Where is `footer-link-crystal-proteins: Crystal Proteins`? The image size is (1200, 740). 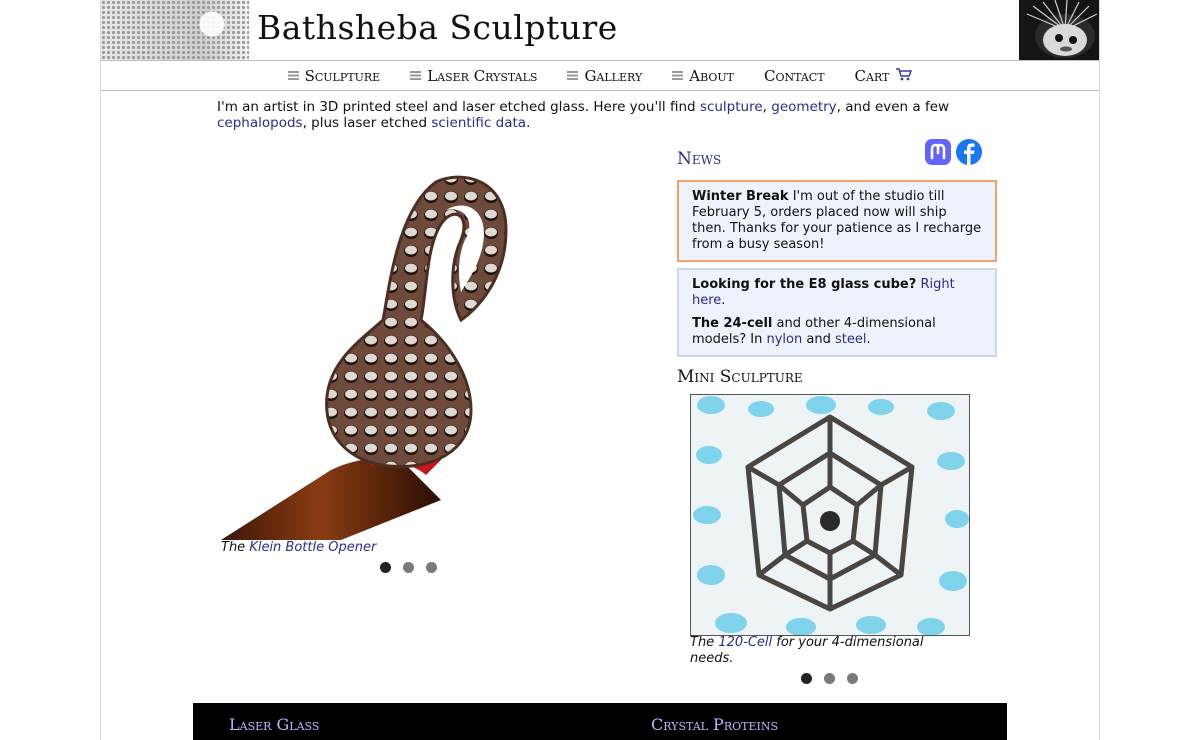
footer-link-crystal-proteins: Crystal Proteins is located at coordinates (714, 724).